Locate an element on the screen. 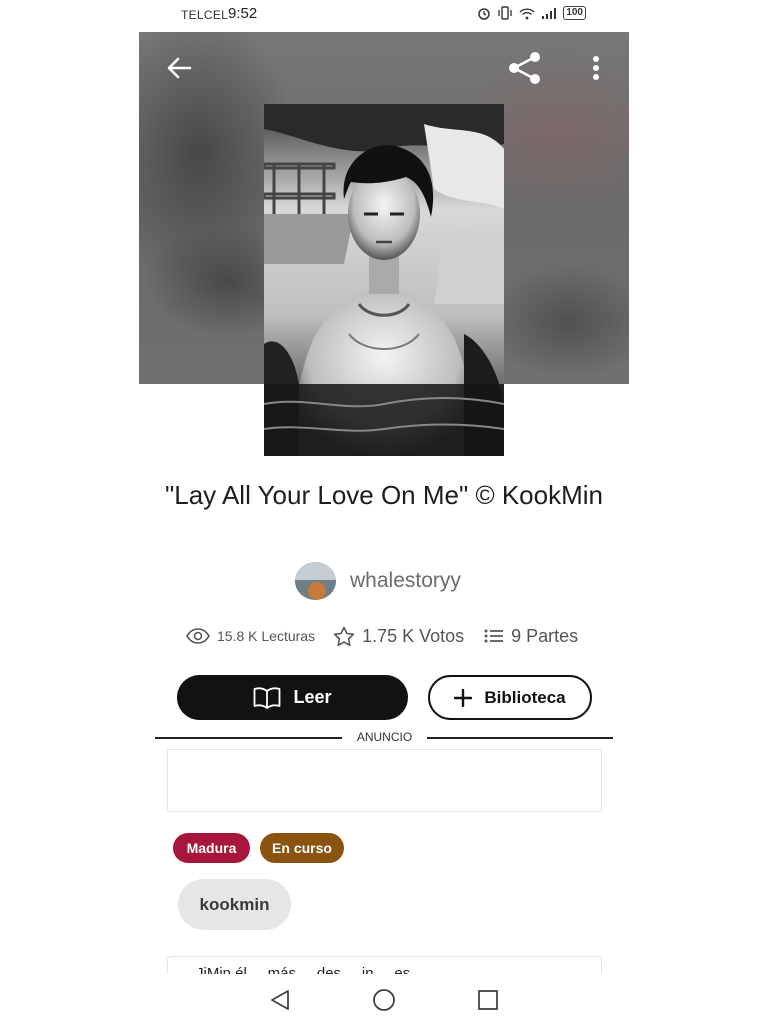 This screenshot has width=768, height=1024. read-button: Leer is located at coordinates (292, 697).